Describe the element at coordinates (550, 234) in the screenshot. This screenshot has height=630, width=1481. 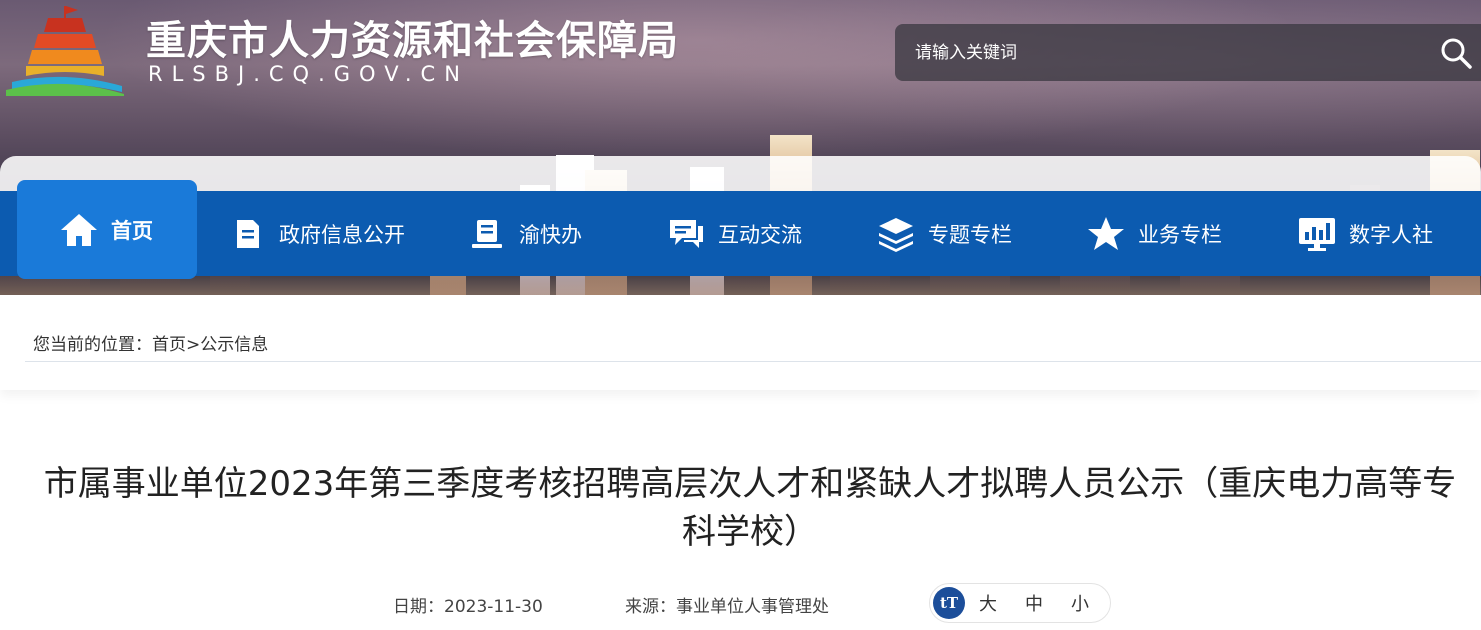
I see `nav-item-label: 渝快办` at that location.